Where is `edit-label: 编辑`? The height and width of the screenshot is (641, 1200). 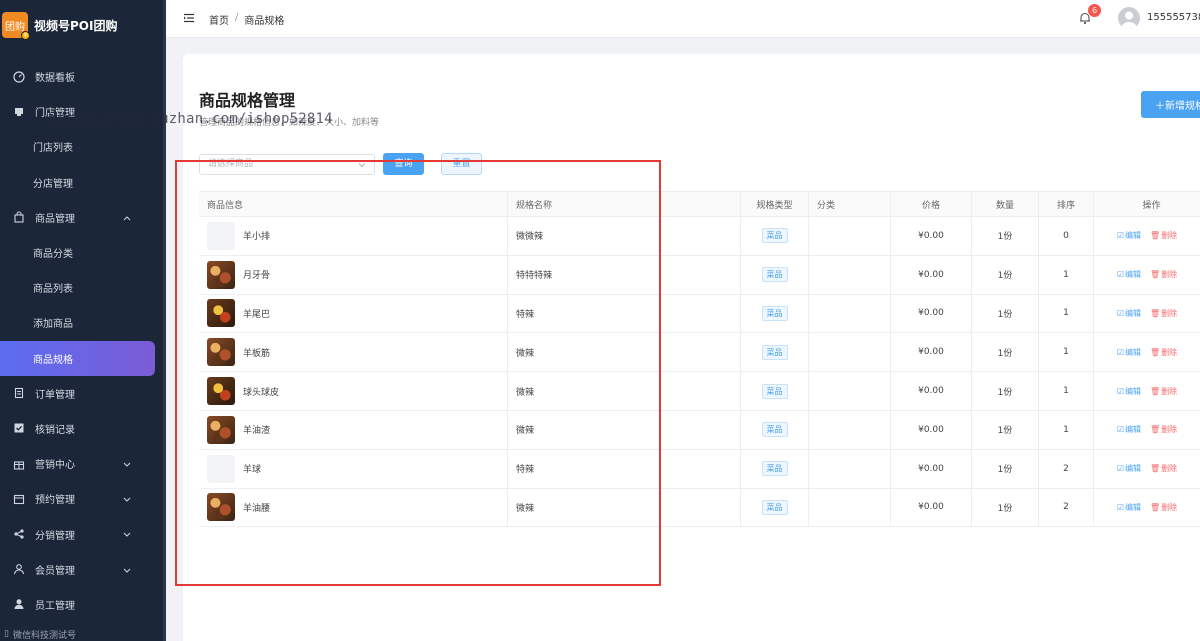
edit-label: 编辑 is located at coordinates (1133, 275).